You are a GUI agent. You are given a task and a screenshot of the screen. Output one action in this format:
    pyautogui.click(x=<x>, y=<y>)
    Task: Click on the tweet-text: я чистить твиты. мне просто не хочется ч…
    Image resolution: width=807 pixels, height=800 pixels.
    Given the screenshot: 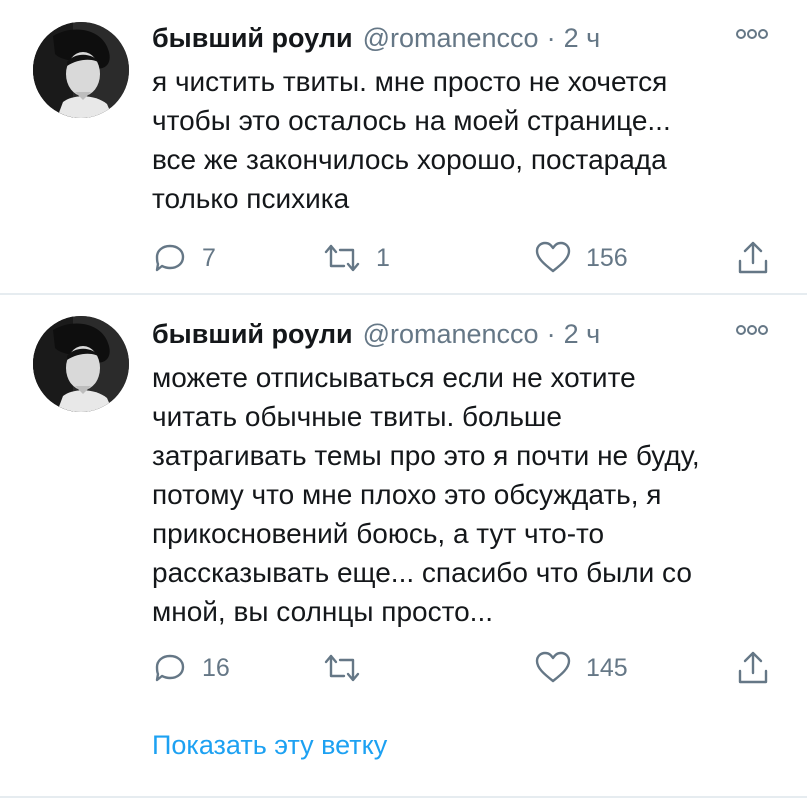 What is the action you would take?
    pyautogui.click(x=411, y=140)
    